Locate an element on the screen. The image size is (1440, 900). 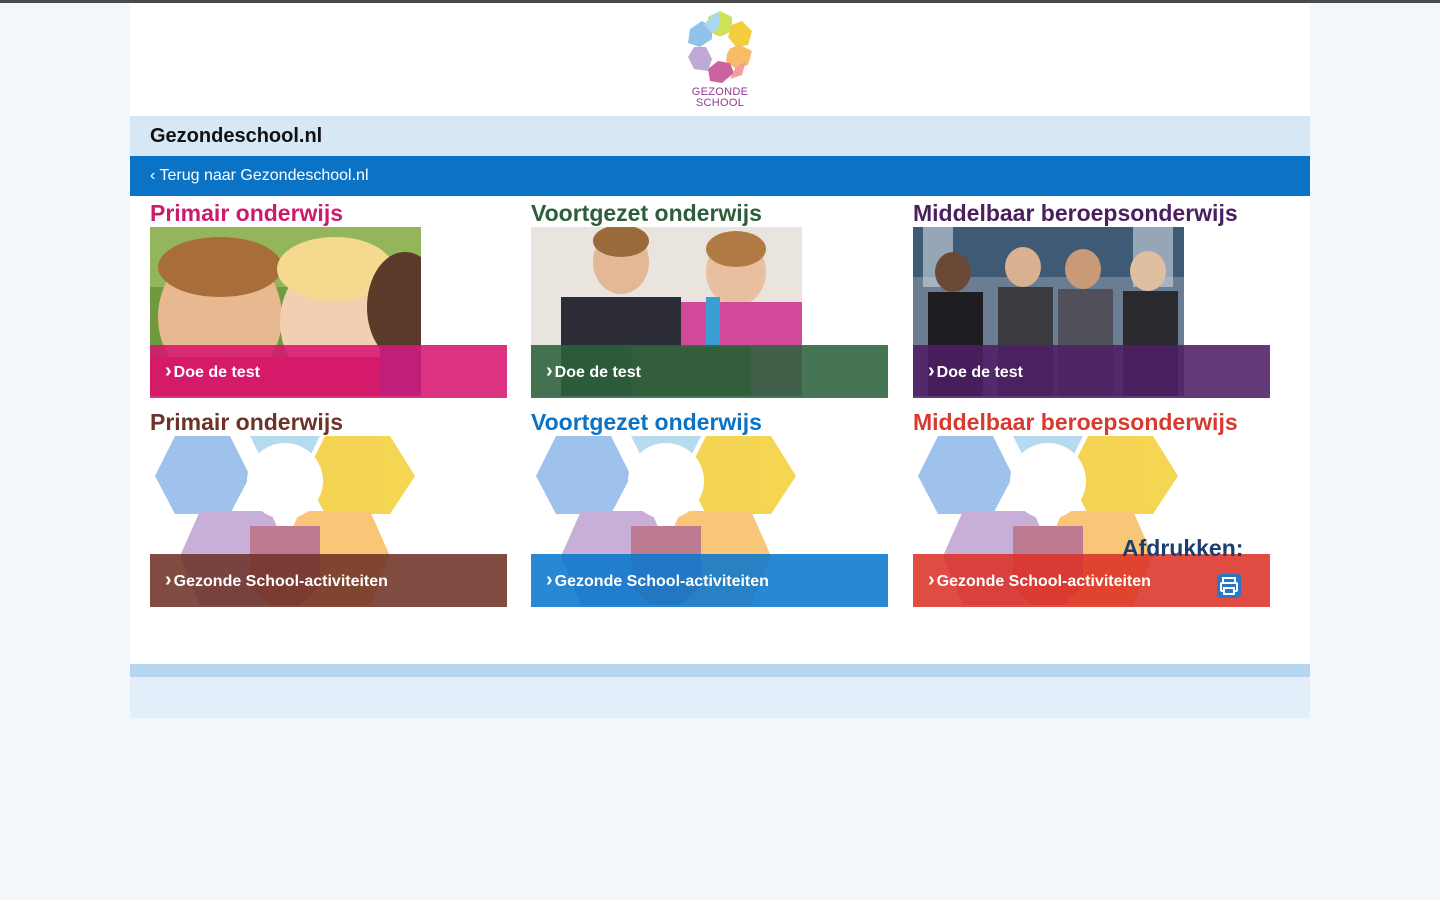
flower-logo-icon is located at coordinates (720, 47).